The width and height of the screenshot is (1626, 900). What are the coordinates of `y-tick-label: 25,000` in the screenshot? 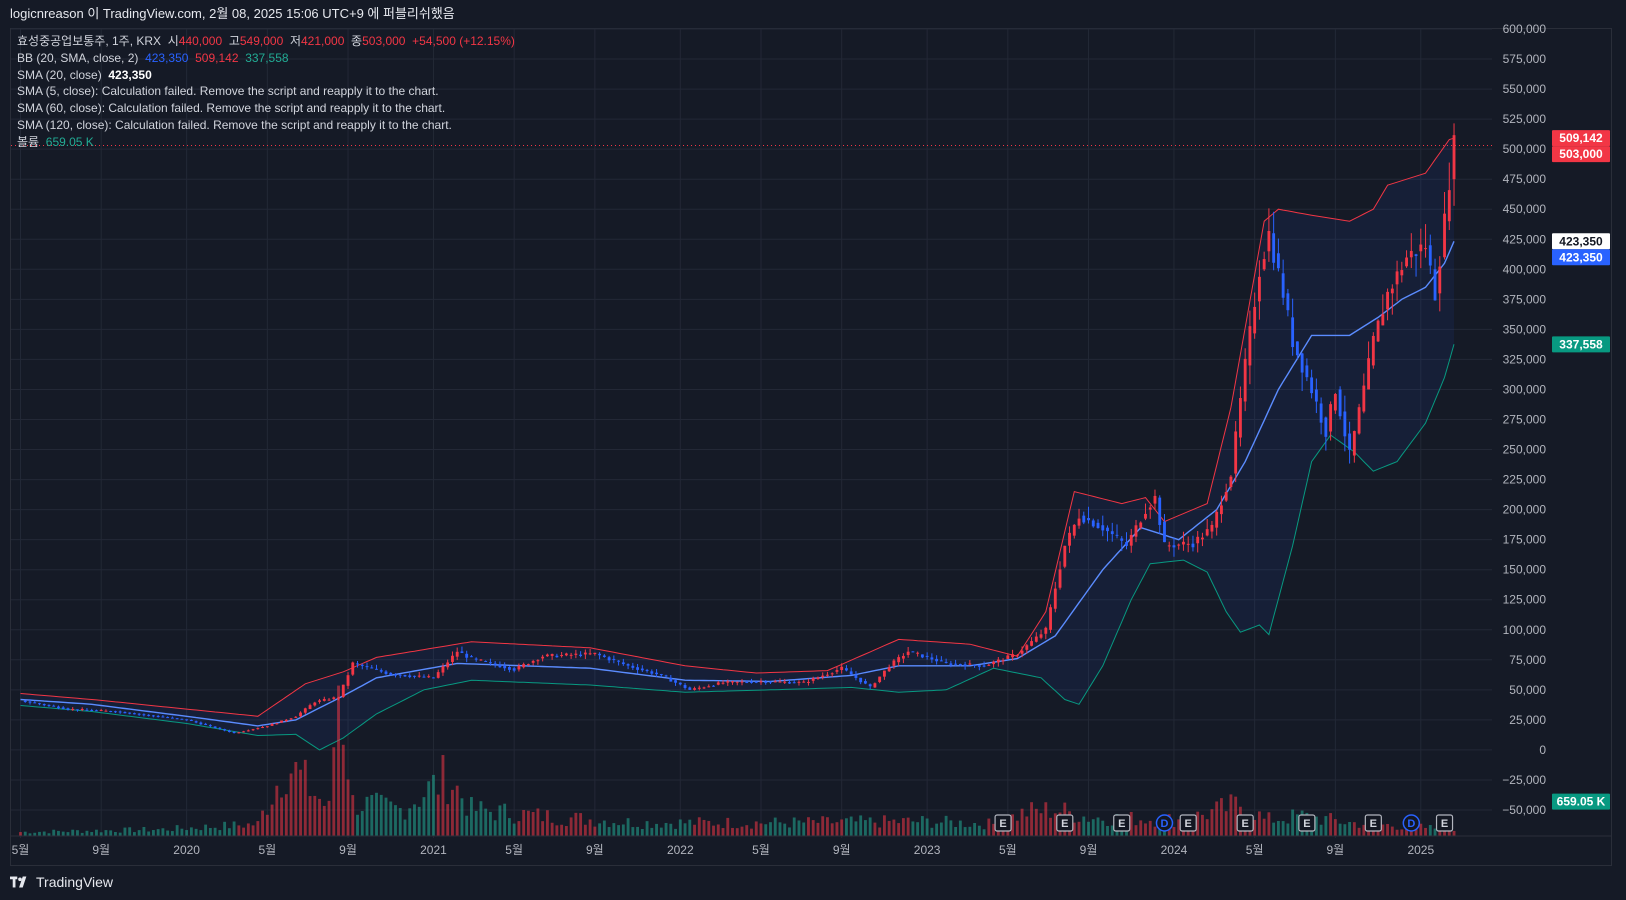 It's located at (1527, 720).